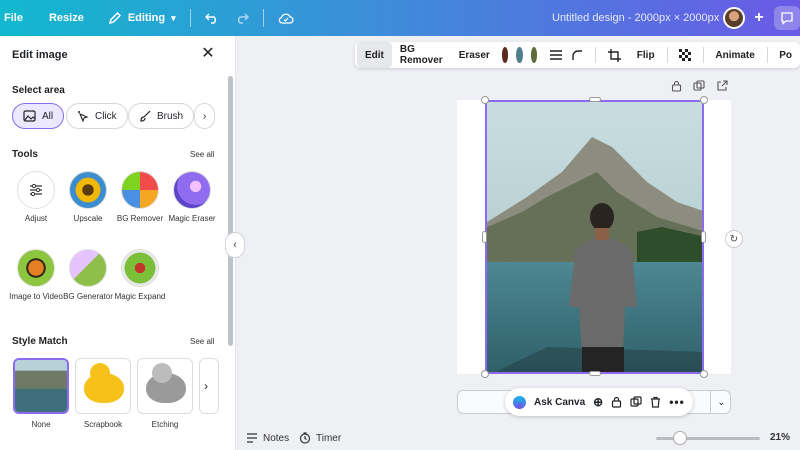 The image size is (800, 450). What do you see at coordinates (165, 424) in the screenshot?
I see `style-label: Etching` at bounding box center [165, 424].